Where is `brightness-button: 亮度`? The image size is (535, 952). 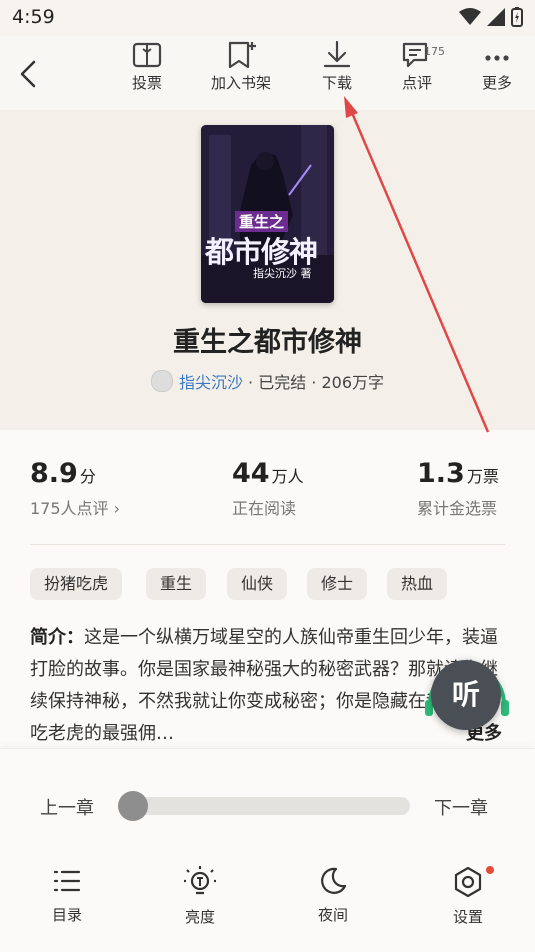 brightness-button: 亮度 is located at coordinates (200, 896).